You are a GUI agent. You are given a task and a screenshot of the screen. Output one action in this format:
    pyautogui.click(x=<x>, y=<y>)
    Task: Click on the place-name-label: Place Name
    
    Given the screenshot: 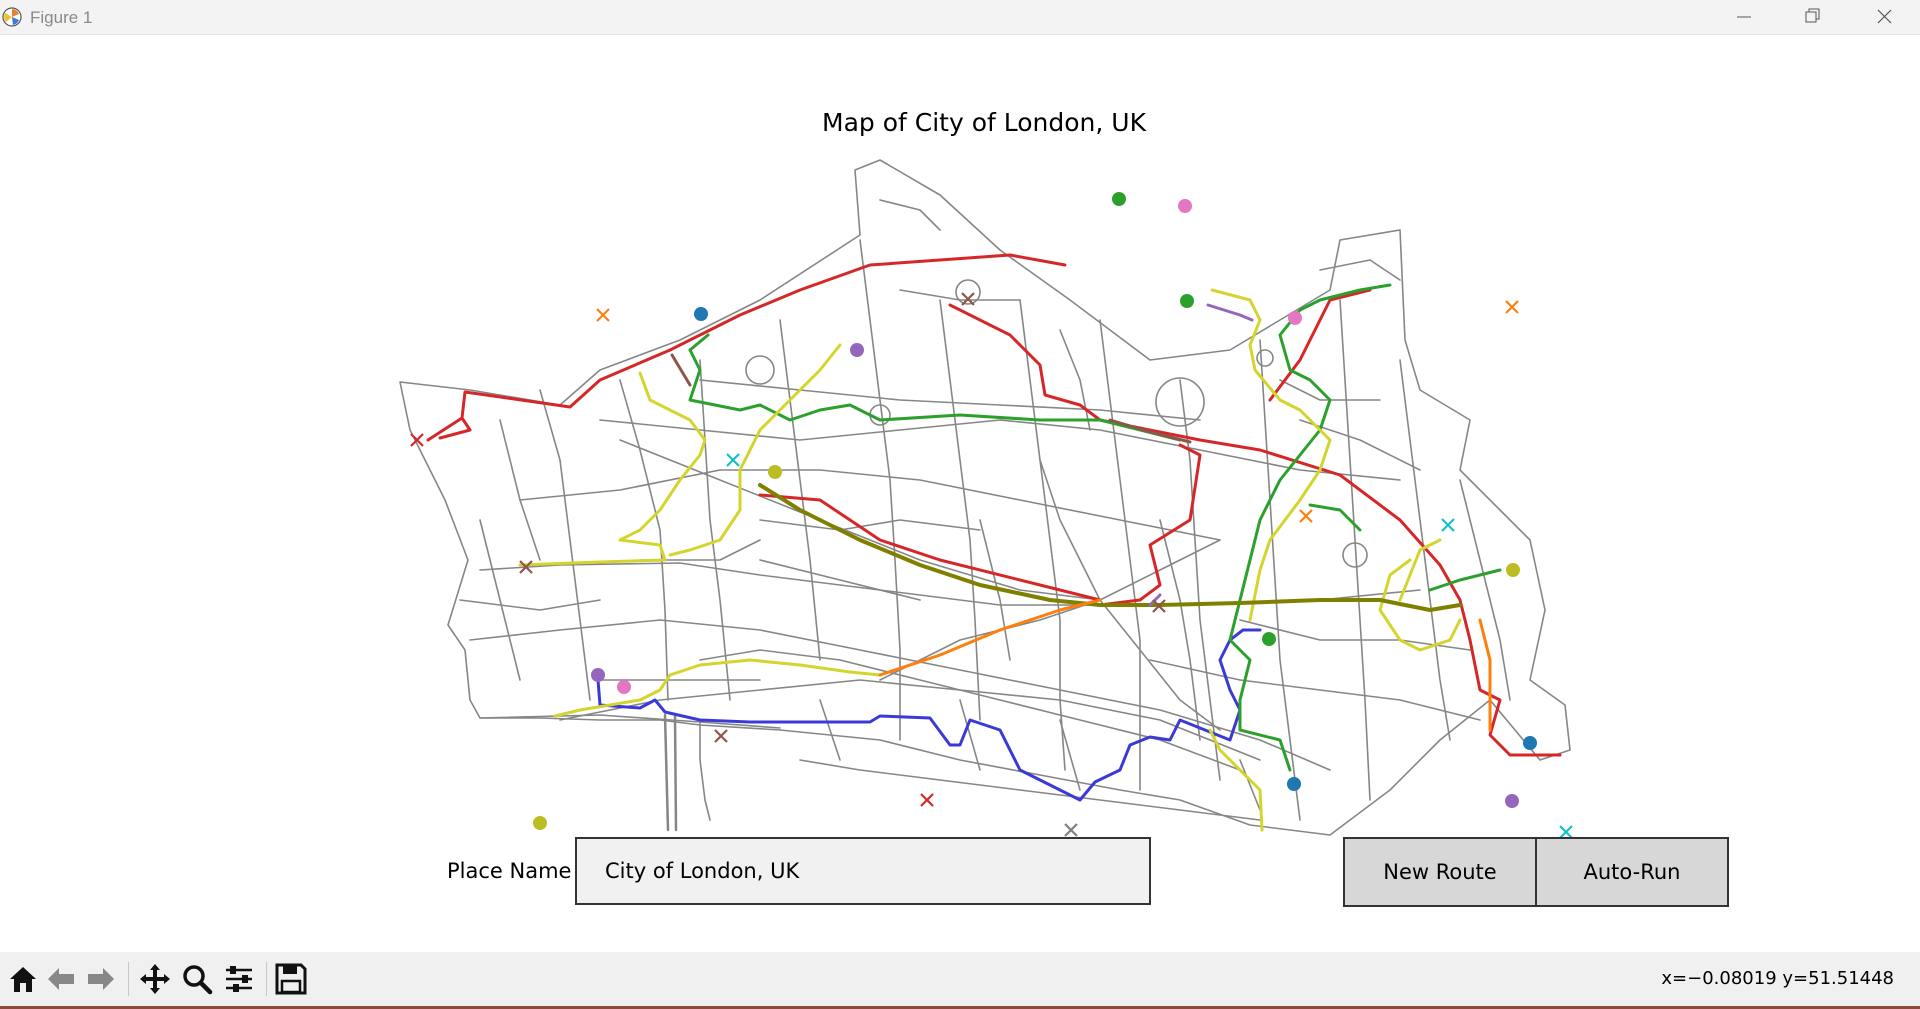 What is the action you would take?
    pyautogui.click(x=509, y=871)
    